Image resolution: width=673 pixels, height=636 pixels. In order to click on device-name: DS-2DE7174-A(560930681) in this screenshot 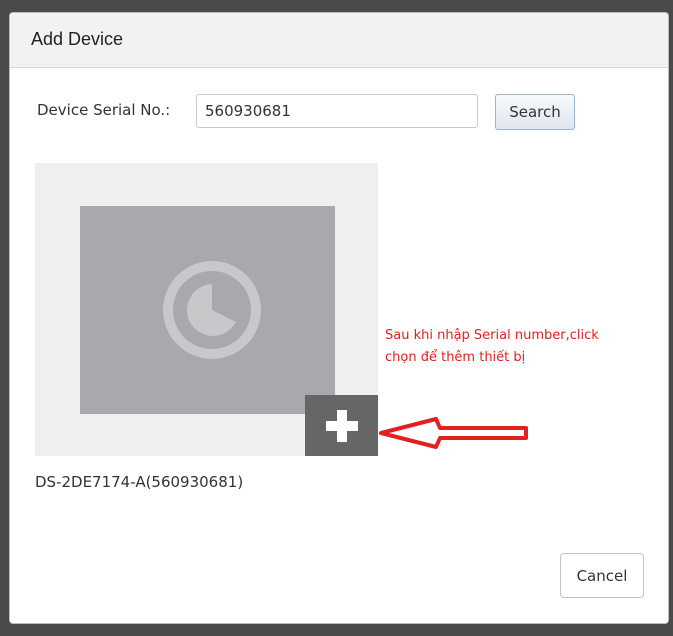, I will do `click(139, 482)`.